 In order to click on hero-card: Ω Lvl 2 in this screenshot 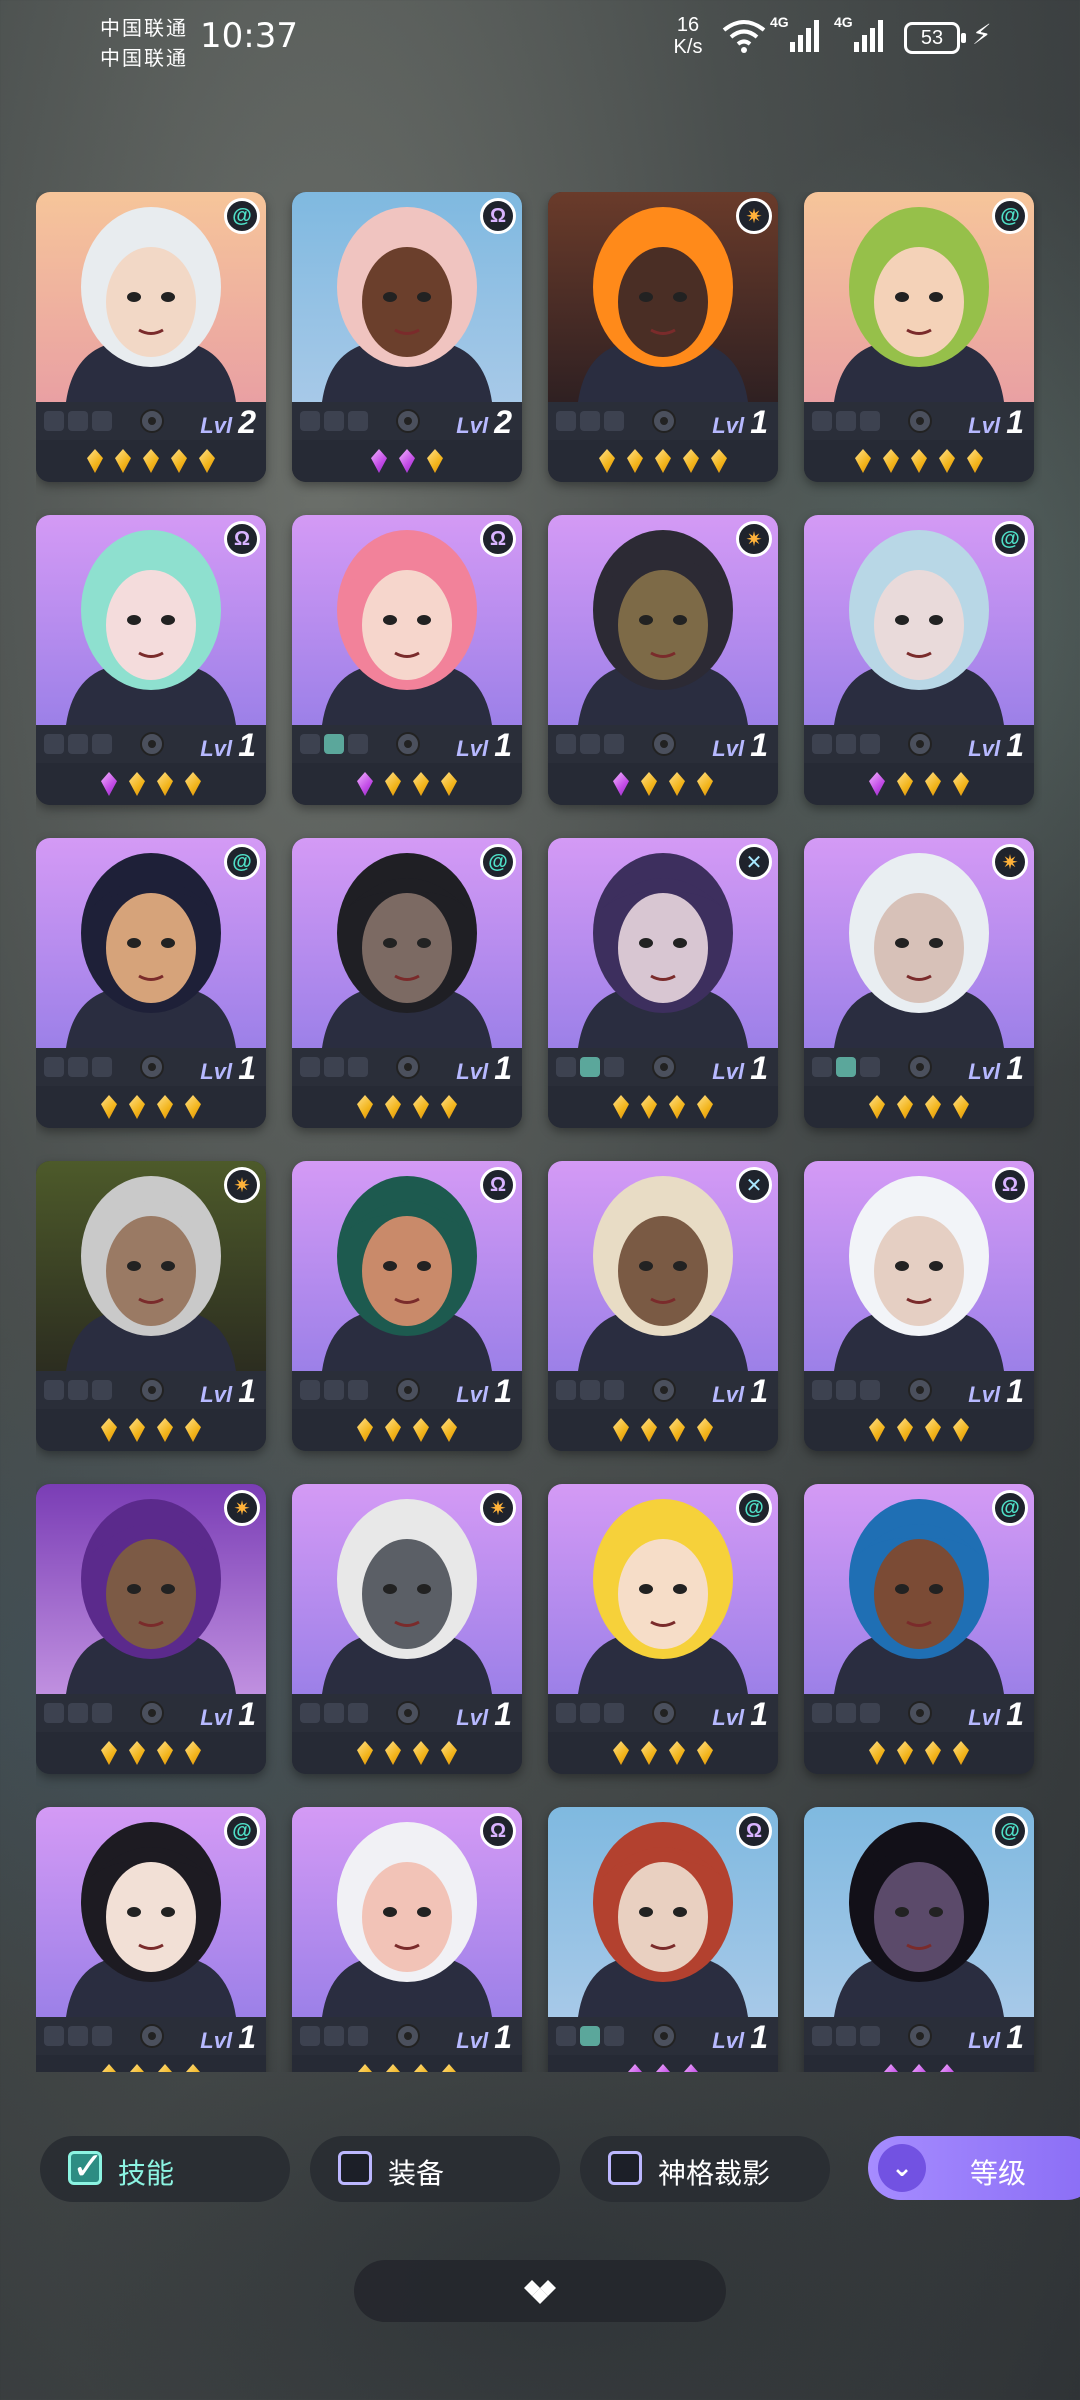, I will do `click(407, 337)`.